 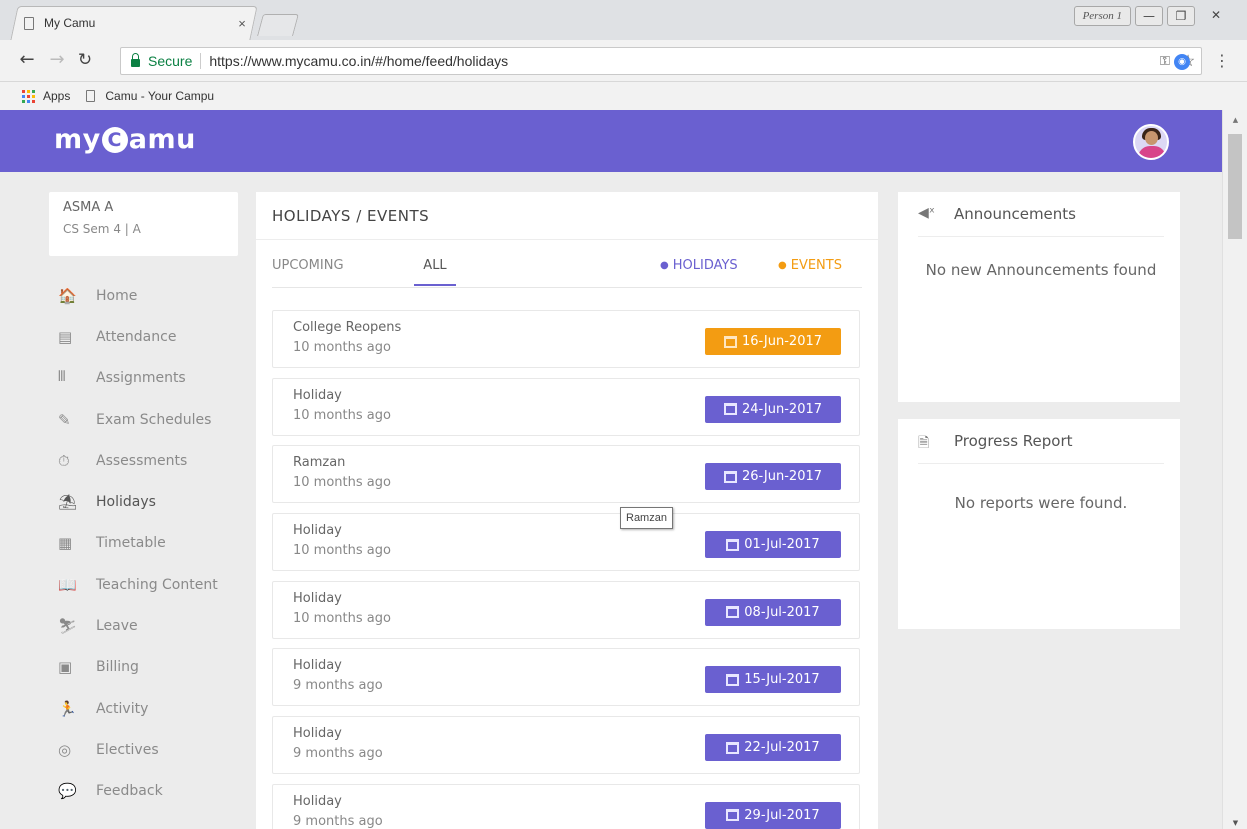 What do you see at coordinates (151, 501) in the screenshot?
I see `sidebar-item-holidays: ⛱ Holidays` at bounding box center [151, 501].